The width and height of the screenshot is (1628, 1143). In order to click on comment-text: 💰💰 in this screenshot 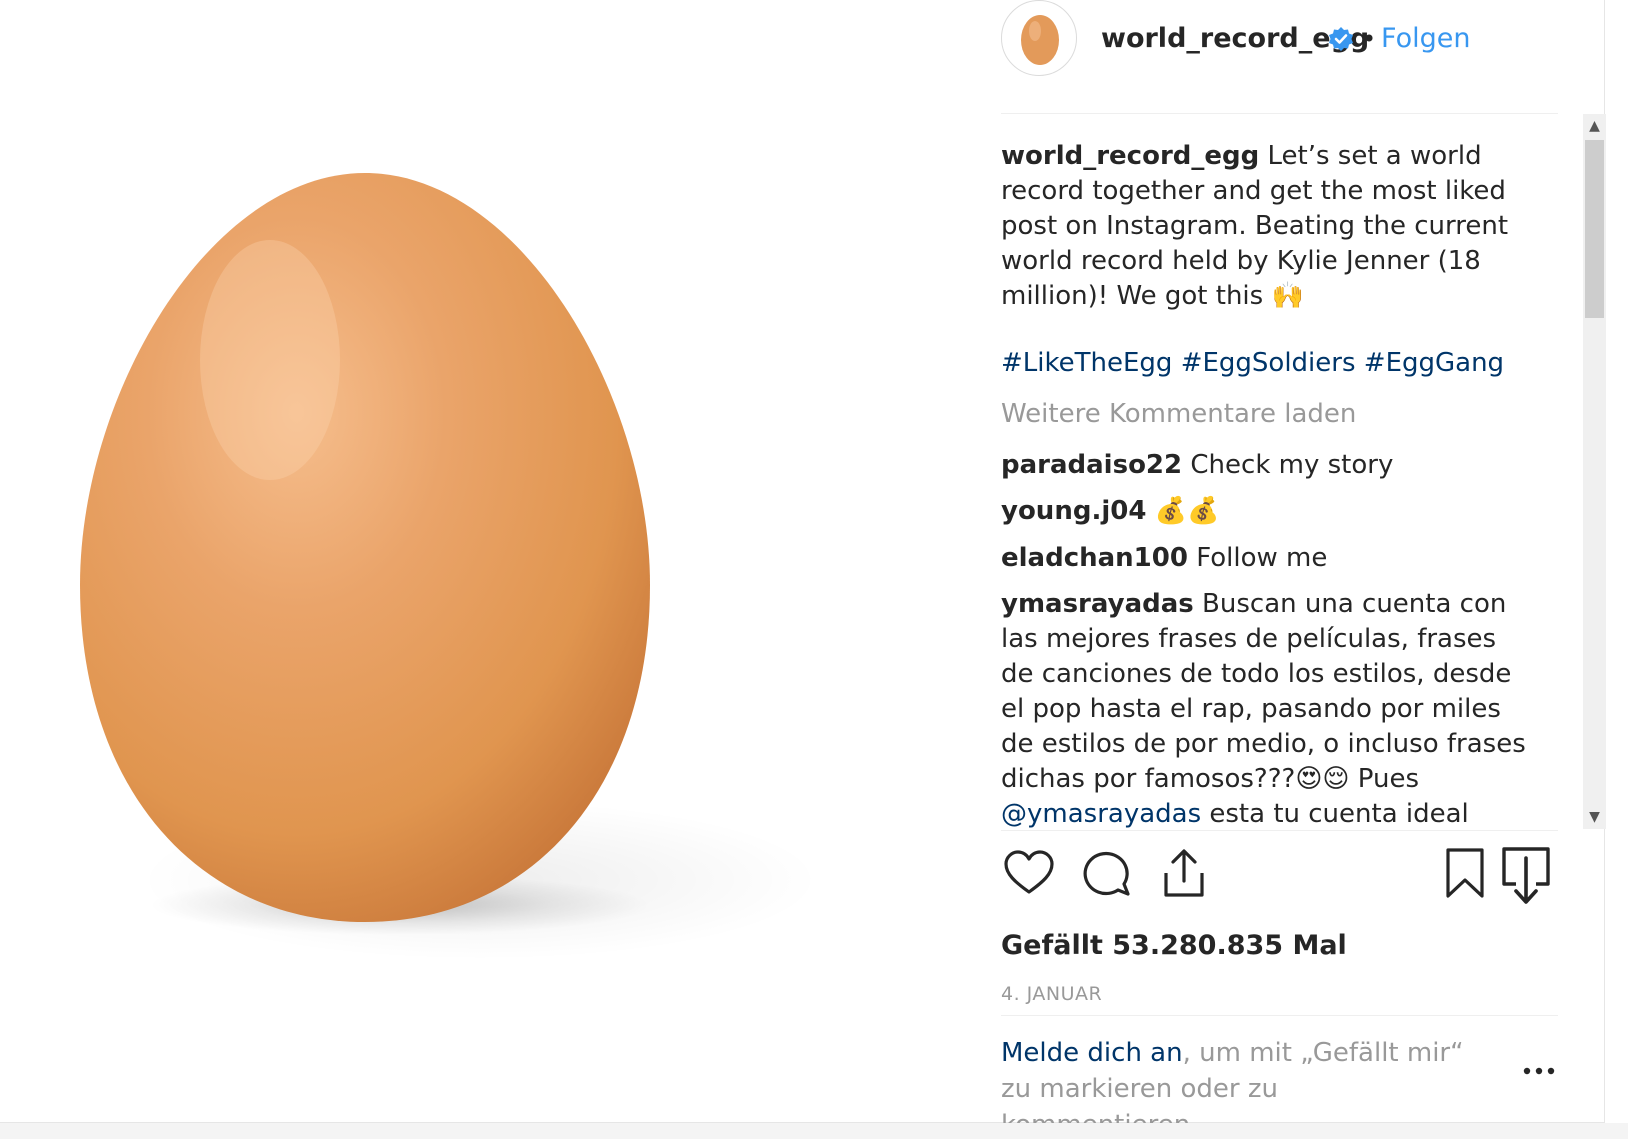, I will do `click(1187, 511)`.